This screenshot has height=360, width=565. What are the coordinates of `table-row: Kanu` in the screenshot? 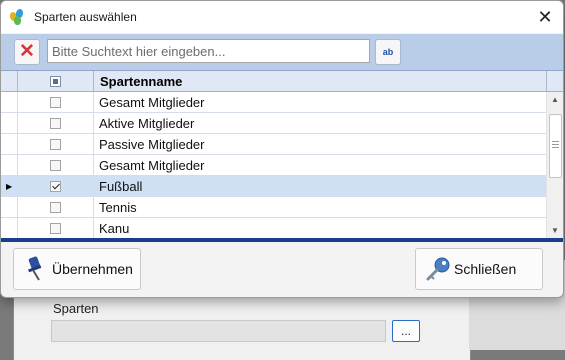 It's located at (282, 228).